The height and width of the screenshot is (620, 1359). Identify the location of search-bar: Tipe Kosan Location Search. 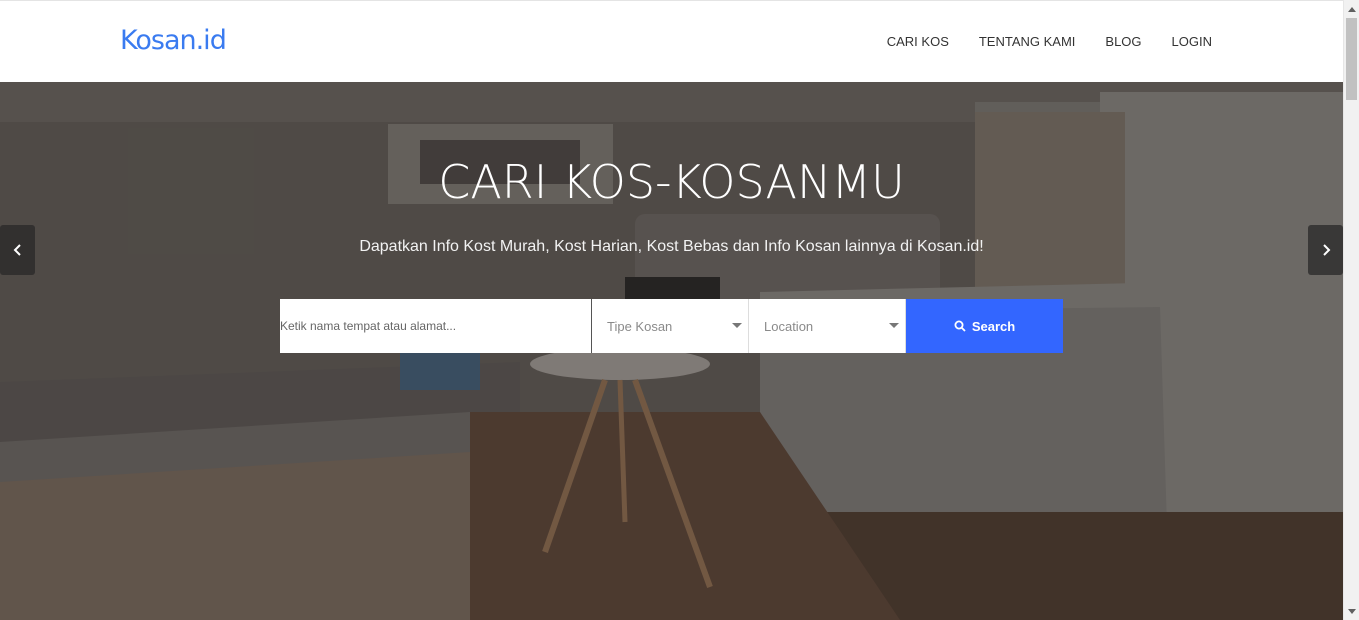
(671, 326).